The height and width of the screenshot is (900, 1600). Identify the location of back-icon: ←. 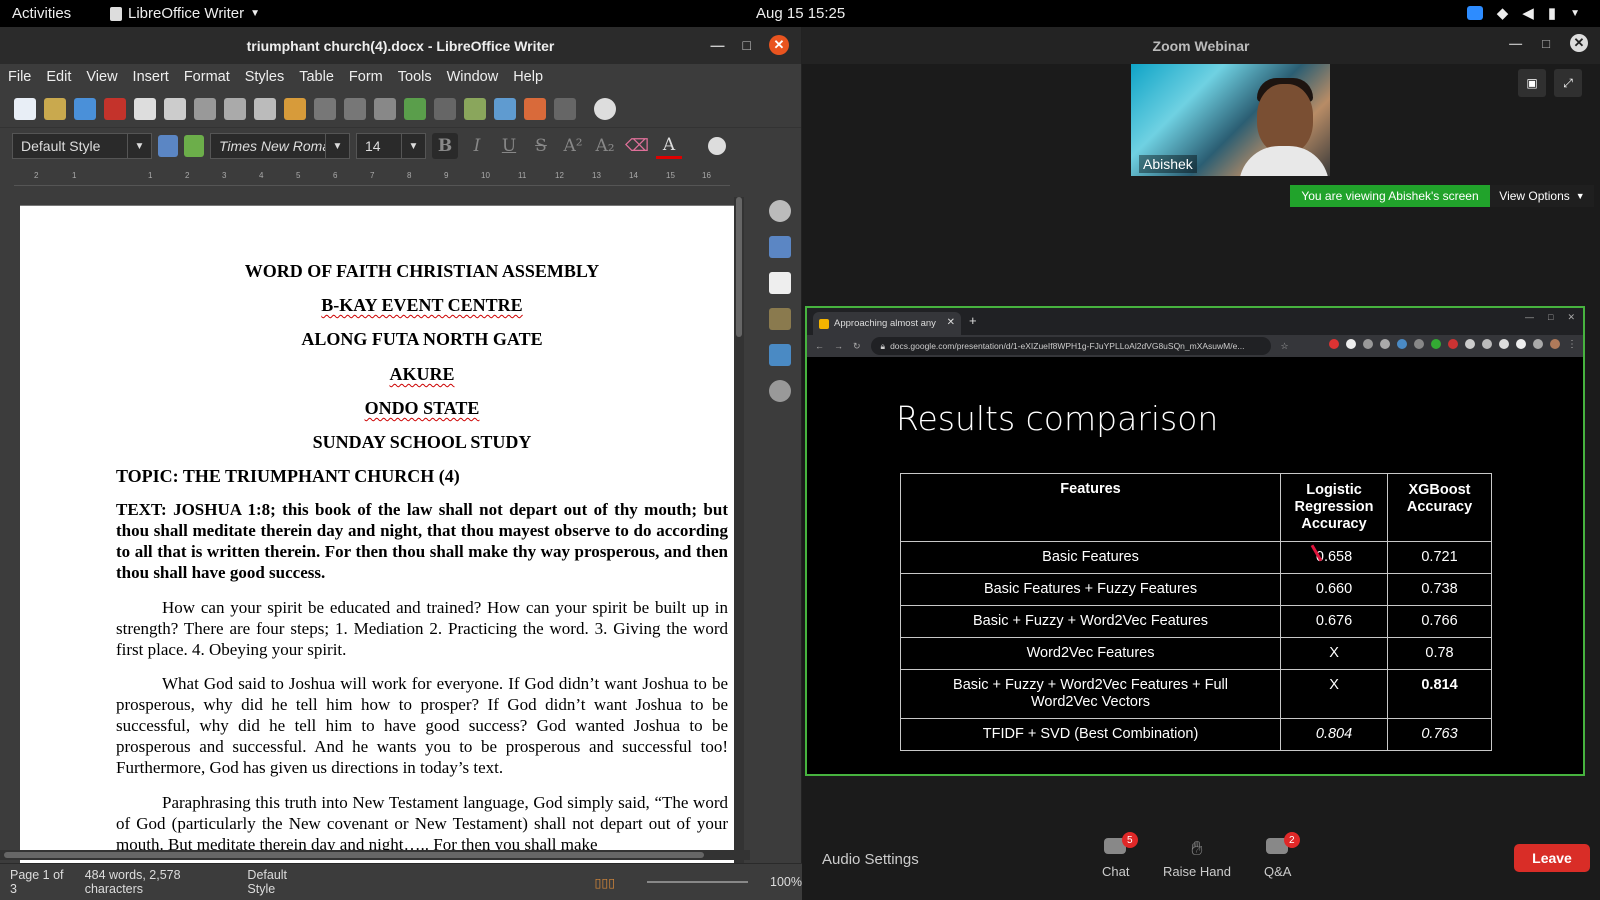
(819, 346).